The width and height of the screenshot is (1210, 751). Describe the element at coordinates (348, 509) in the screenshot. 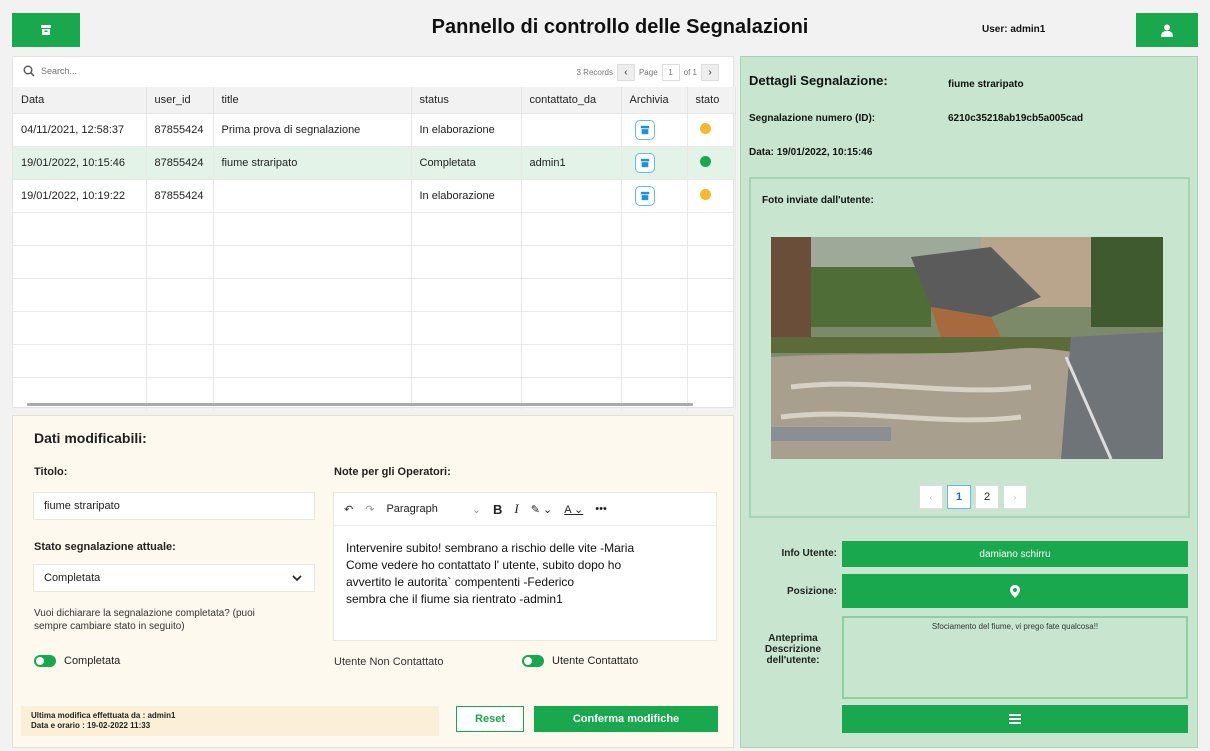

I see `undo-icon: ↶` at that location.